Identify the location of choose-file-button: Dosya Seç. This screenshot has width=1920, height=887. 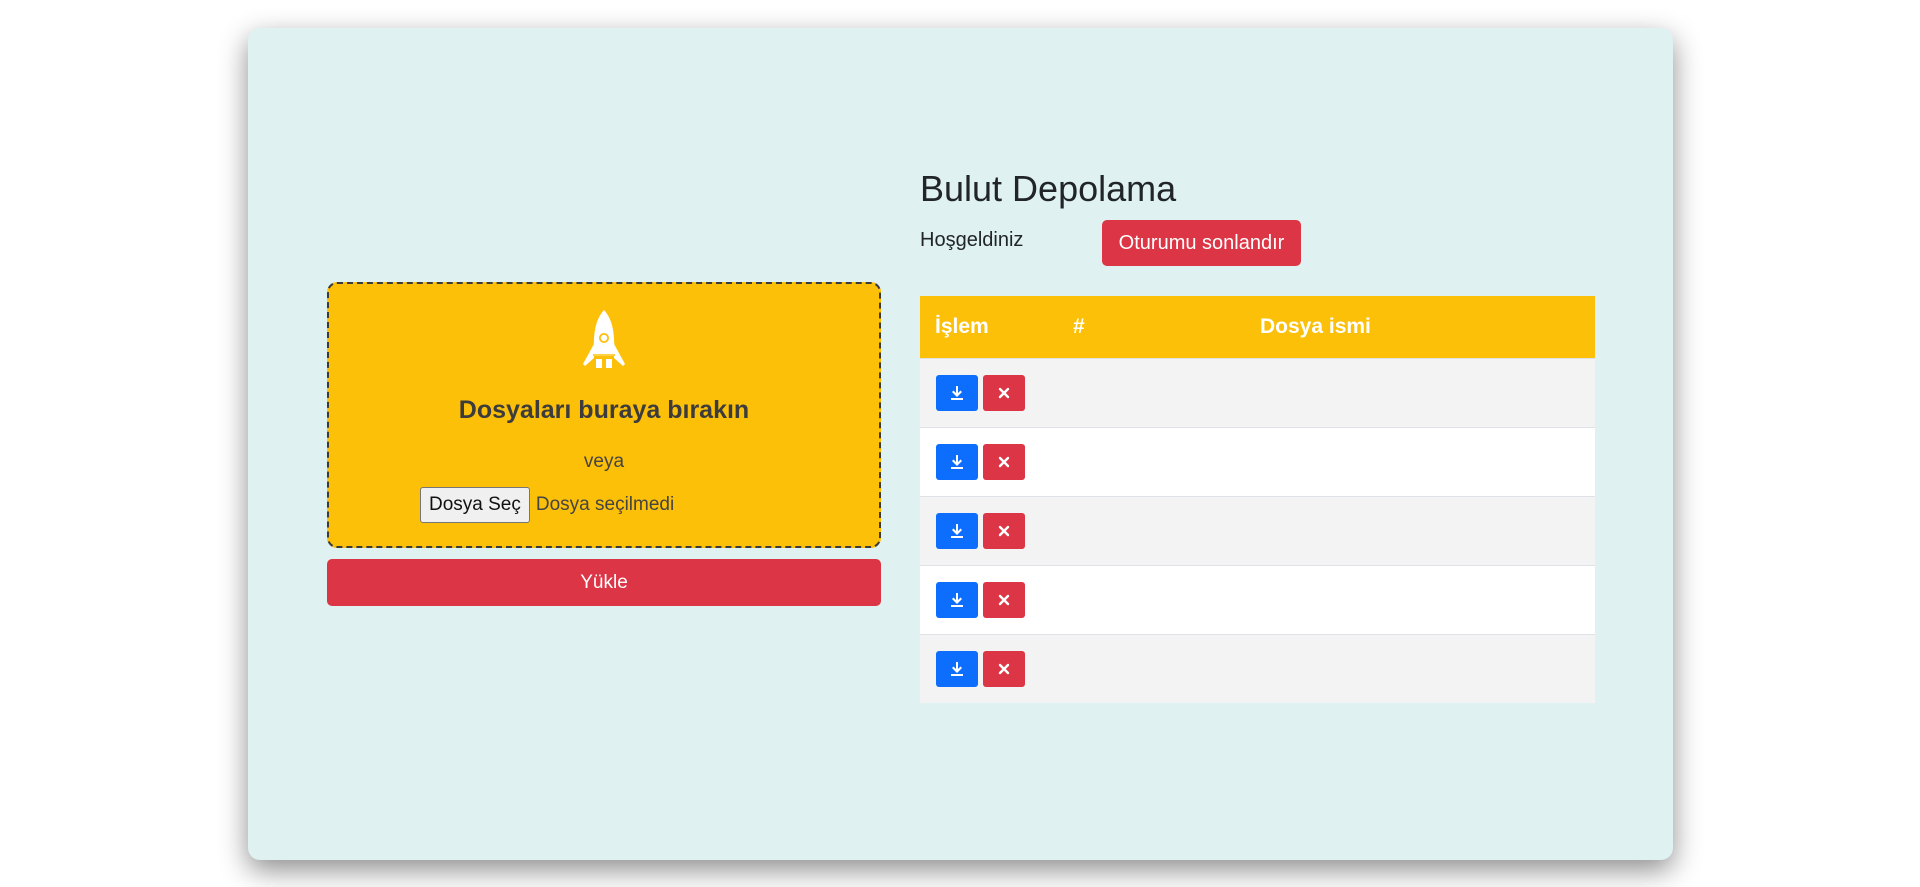
(475, 505).